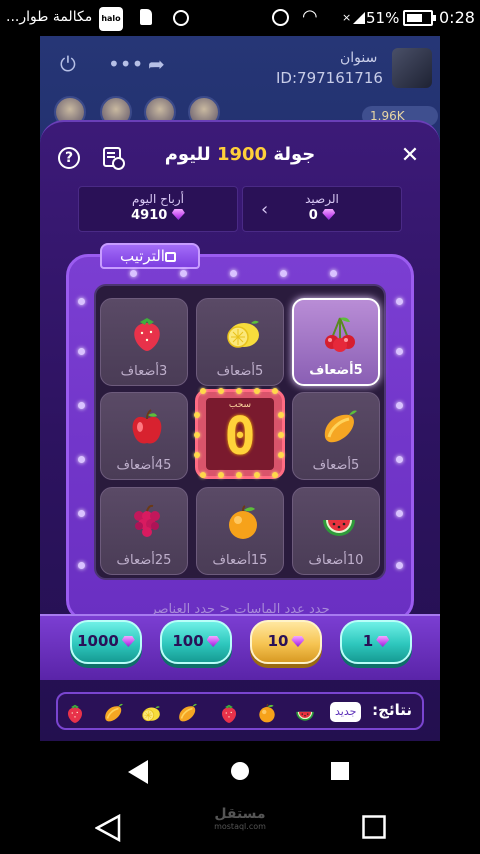 Image resolution: width=480 pixels, height=854 pixels. What do you see at coordinates (368, 641) in the screenshot?
I see `bet-value: 1` at bounding box center [368, 641].